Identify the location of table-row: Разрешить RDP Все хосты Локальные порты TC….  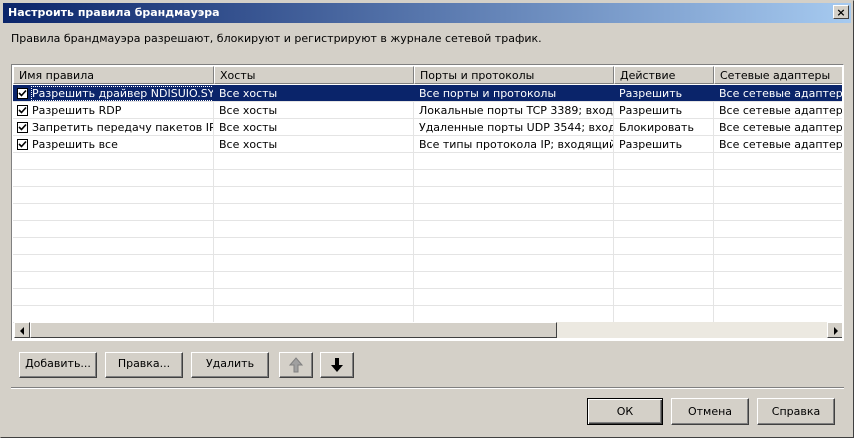
(427, 110).